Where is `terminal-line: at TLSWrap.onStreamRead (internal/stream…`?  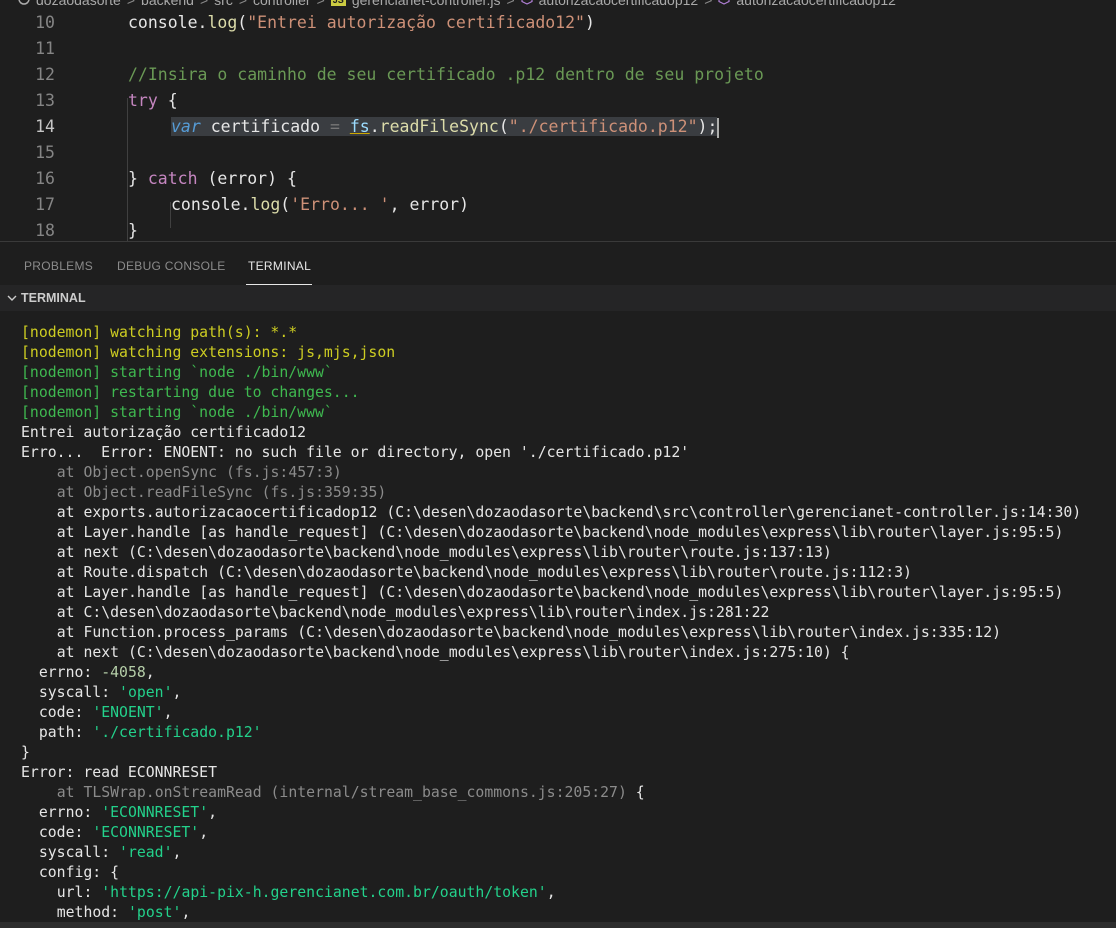 terminal-line: at TLSWrap.onStreamRead (internal/stream… is located at coordinates (351, 793).